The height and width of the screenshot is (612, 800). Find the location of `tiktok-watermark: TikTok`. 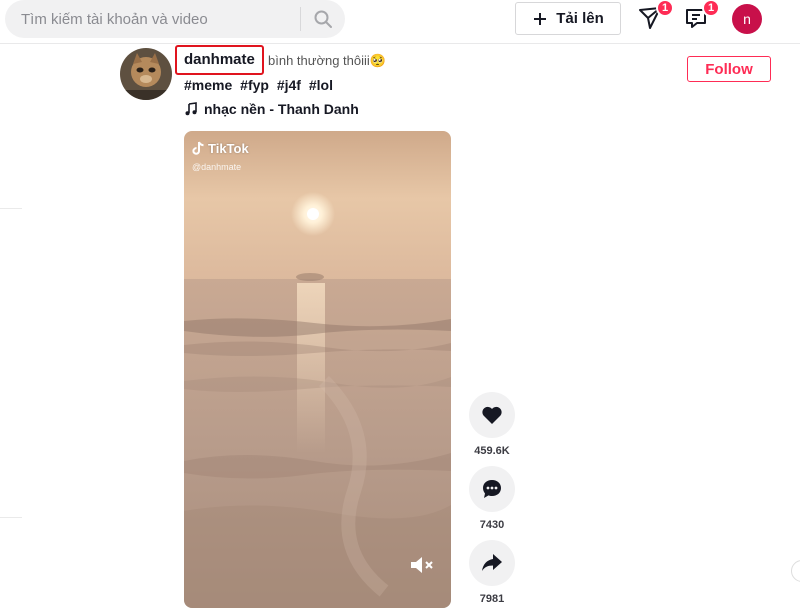

tiktok-watermark: TikTok is located at coordinates (220, 148).